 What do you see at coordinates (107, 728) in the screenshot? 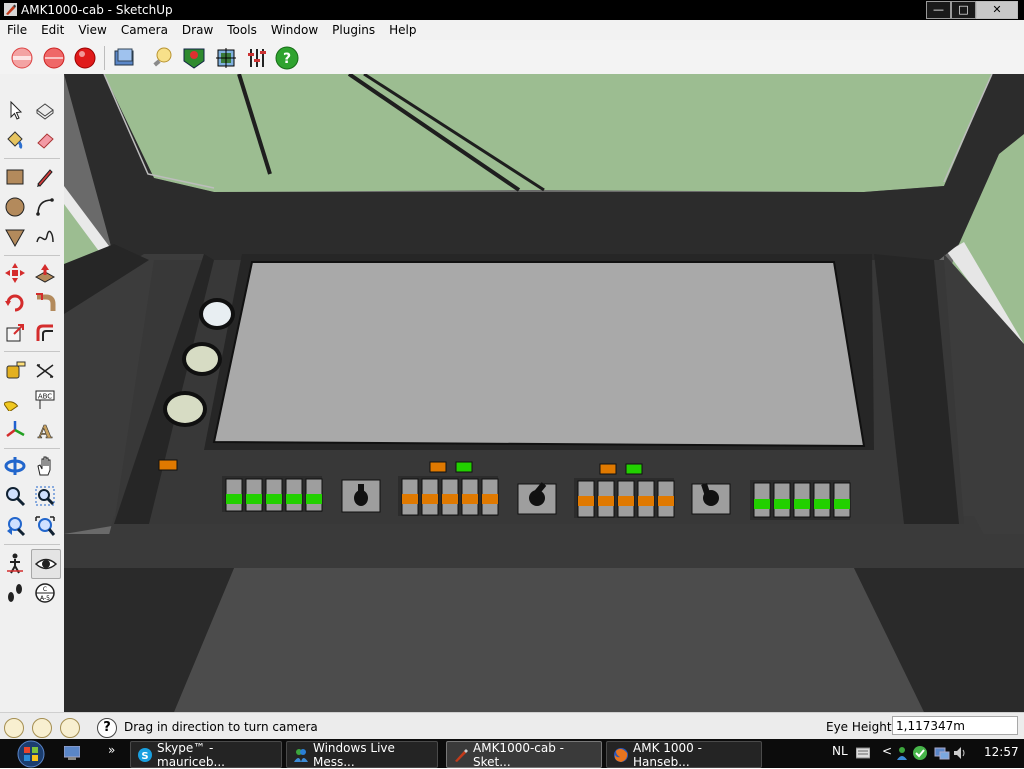
I see `instructor-help-icon: ?` at bounding box center [107, 728].